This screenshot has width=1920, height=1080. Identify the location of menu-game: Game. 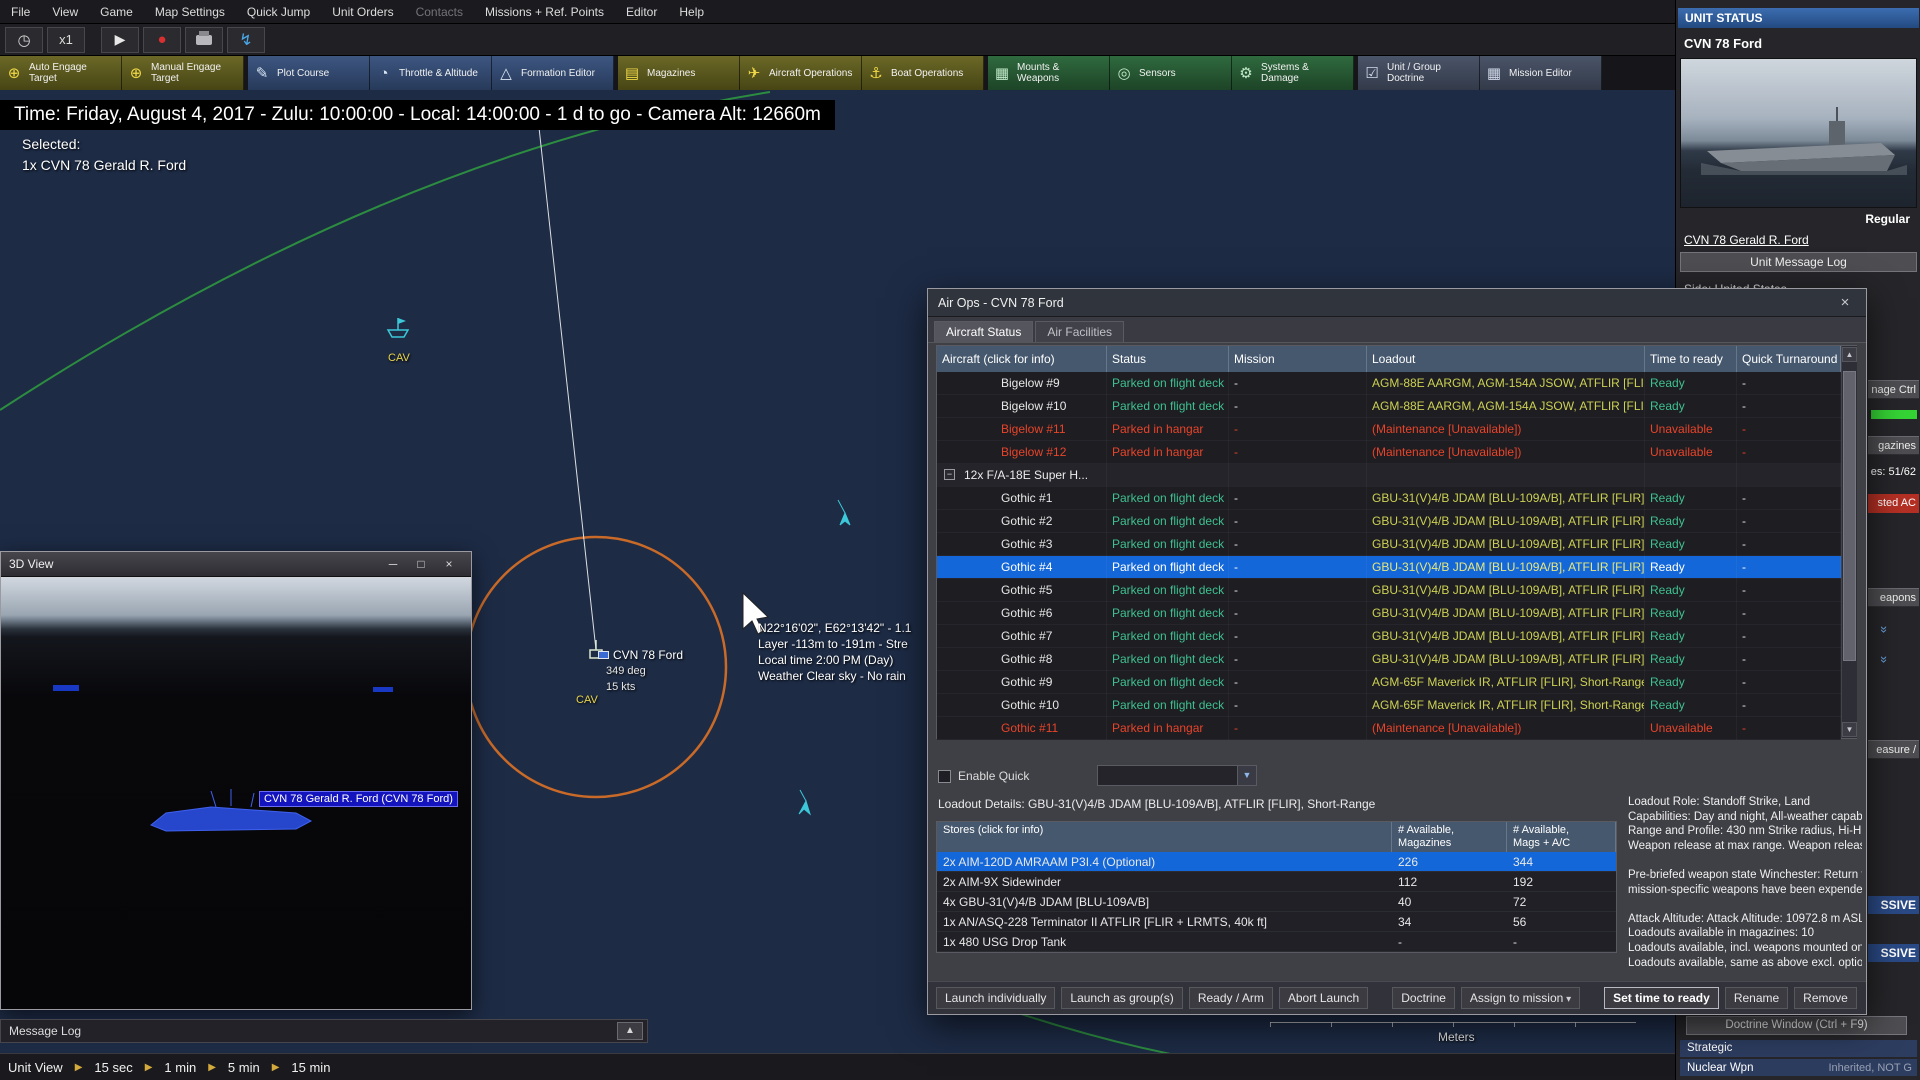
(116, 12).